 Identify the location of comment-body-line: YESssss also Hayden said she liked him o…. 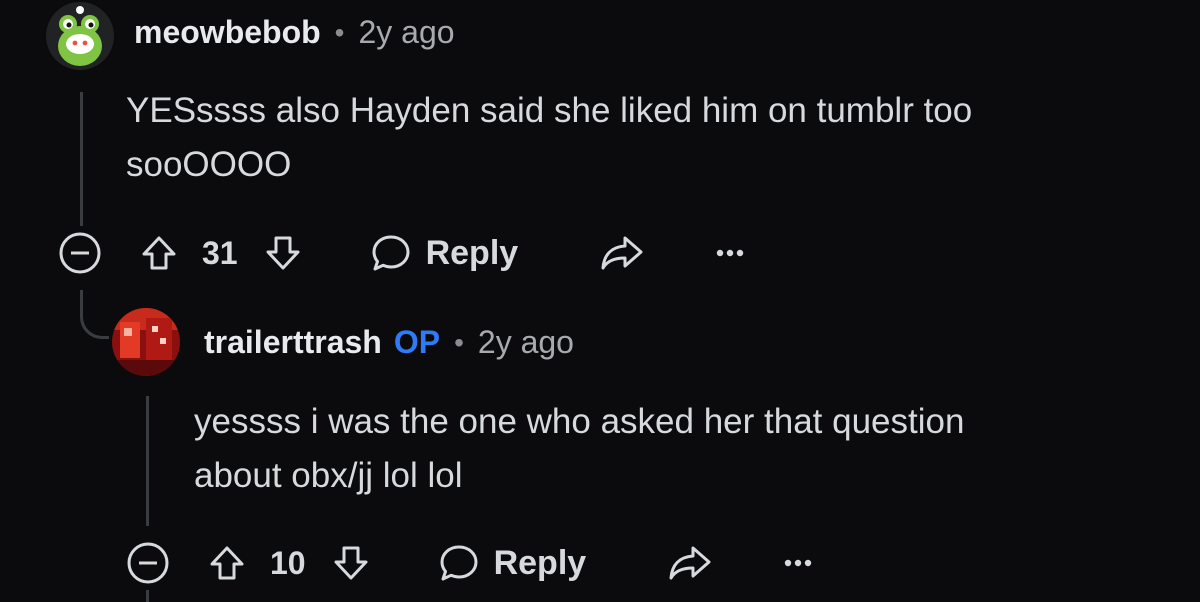
(549, 110).